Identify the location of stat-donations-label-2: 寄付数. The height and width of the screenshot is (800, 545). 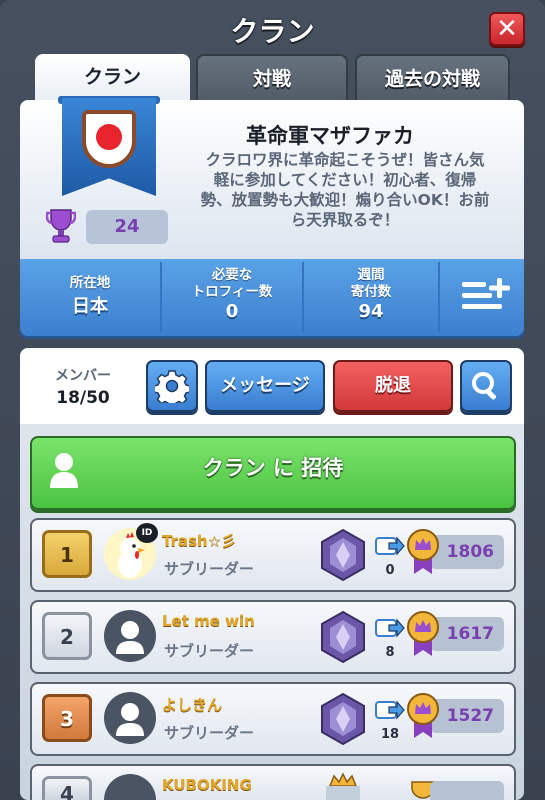
(371, 292).